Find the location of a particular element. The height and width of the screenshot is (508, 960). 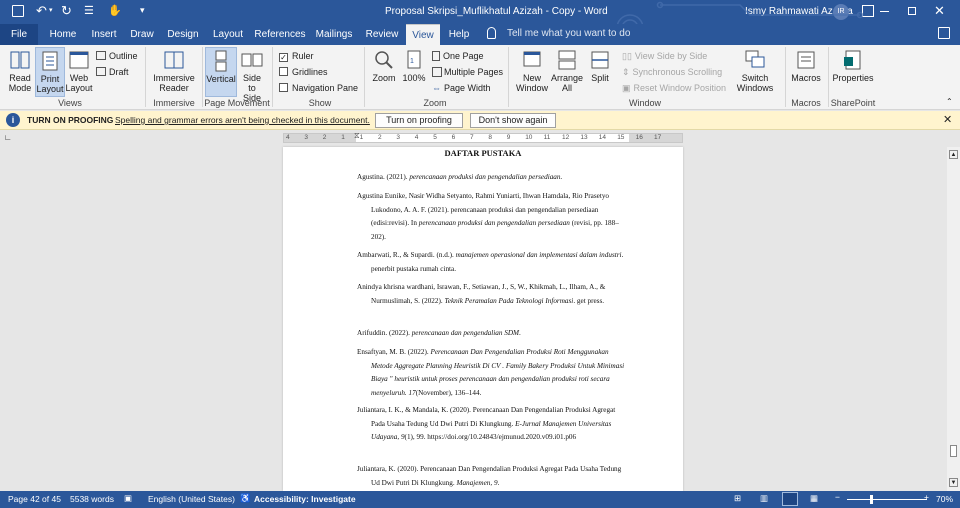

undo-icon: ↶ is located at coordinates (41, 11).